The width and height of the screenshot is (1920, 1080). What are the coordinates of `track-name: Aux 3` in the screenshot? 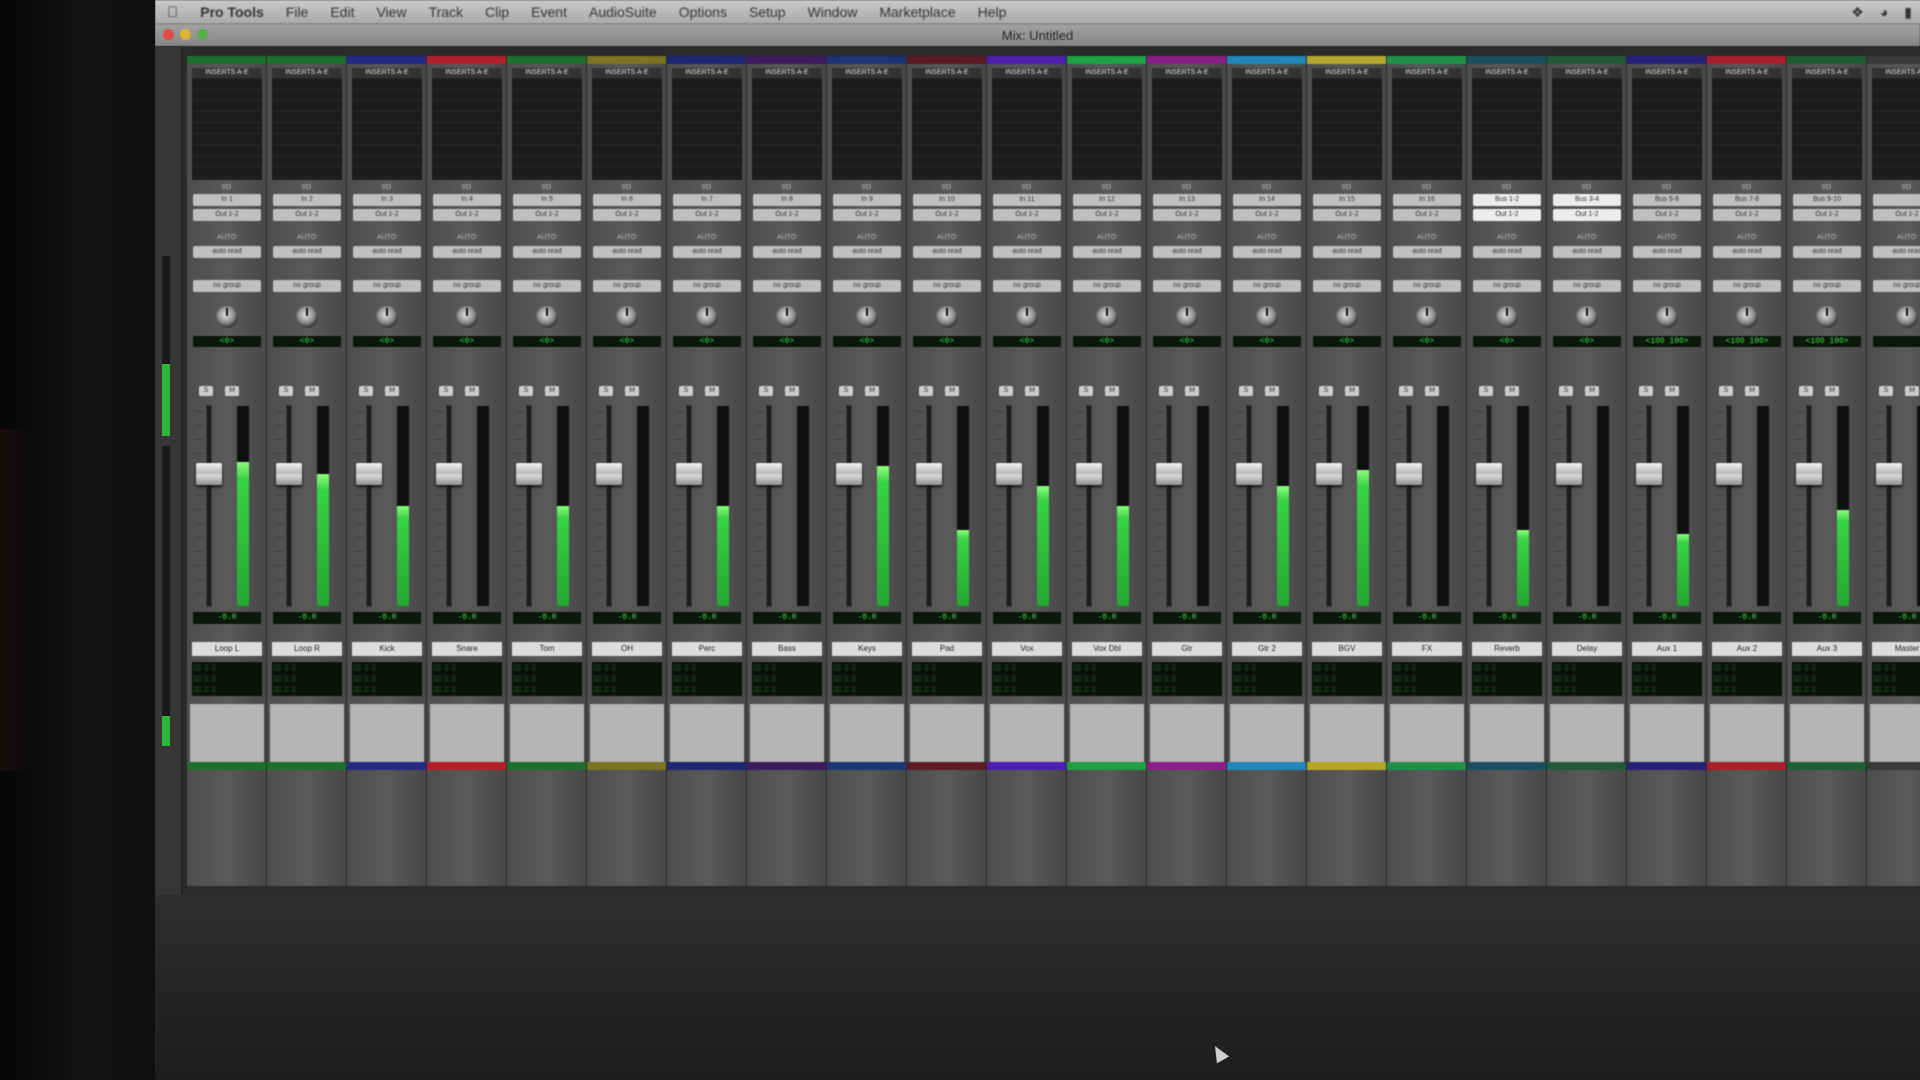 It's located at (1827, 649).